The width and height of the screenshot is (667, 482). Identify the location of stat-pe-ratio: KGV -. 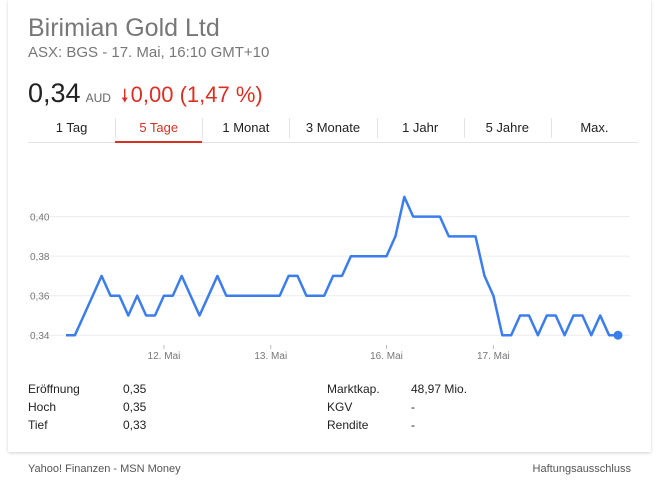
(397, 407).